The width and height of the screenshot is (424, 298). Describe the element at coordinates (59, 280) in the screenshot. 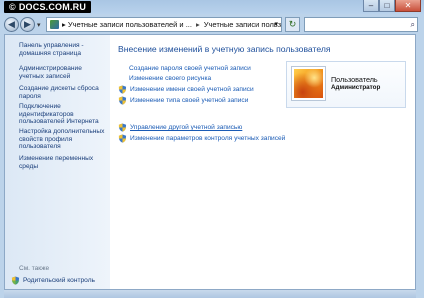

I see `parental-controls-label: Родительский контроль` at that location.